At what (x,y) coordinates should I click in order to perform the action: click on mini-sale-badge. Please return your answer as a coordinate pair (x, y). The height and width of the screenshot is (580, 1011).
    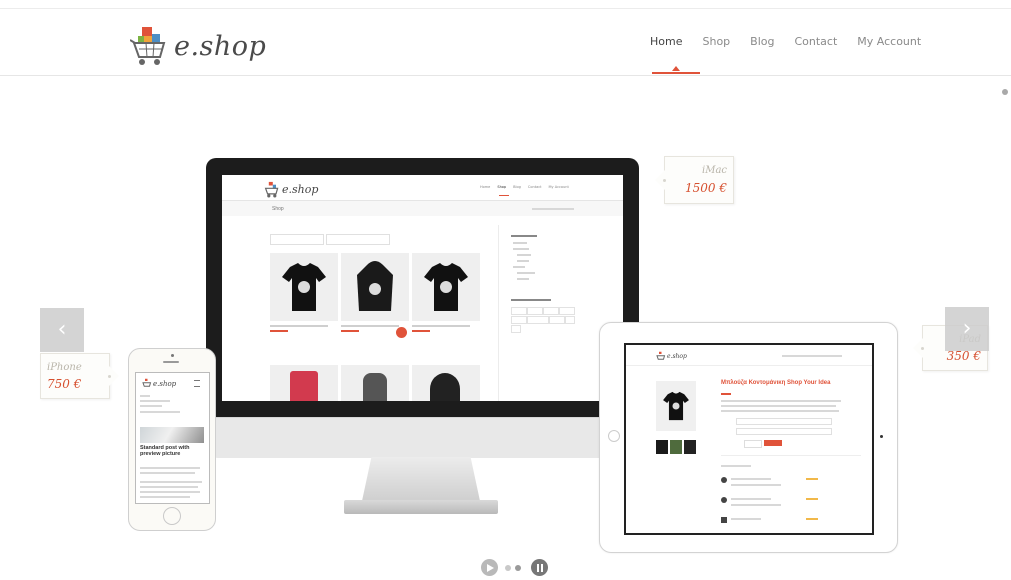
    Looking at the image, I should click on (401, 332).